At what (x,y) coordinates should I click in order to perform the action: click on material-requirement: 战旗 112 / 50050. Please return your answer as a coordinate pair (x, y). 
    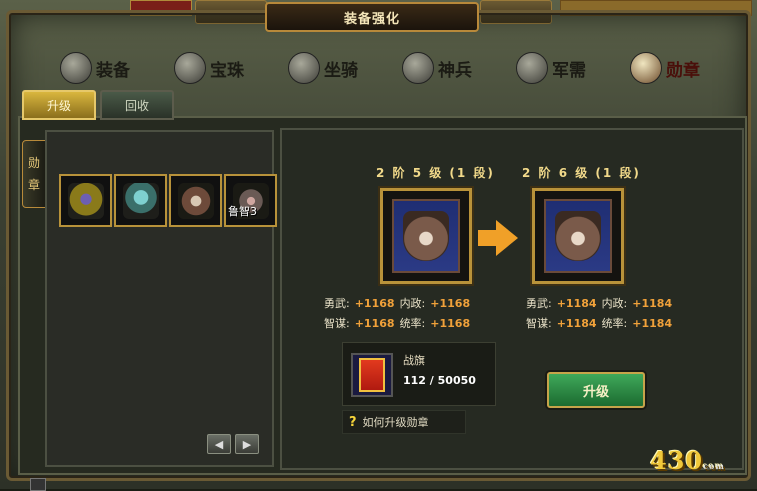
    Looking at the image, I should click on (419, 374).